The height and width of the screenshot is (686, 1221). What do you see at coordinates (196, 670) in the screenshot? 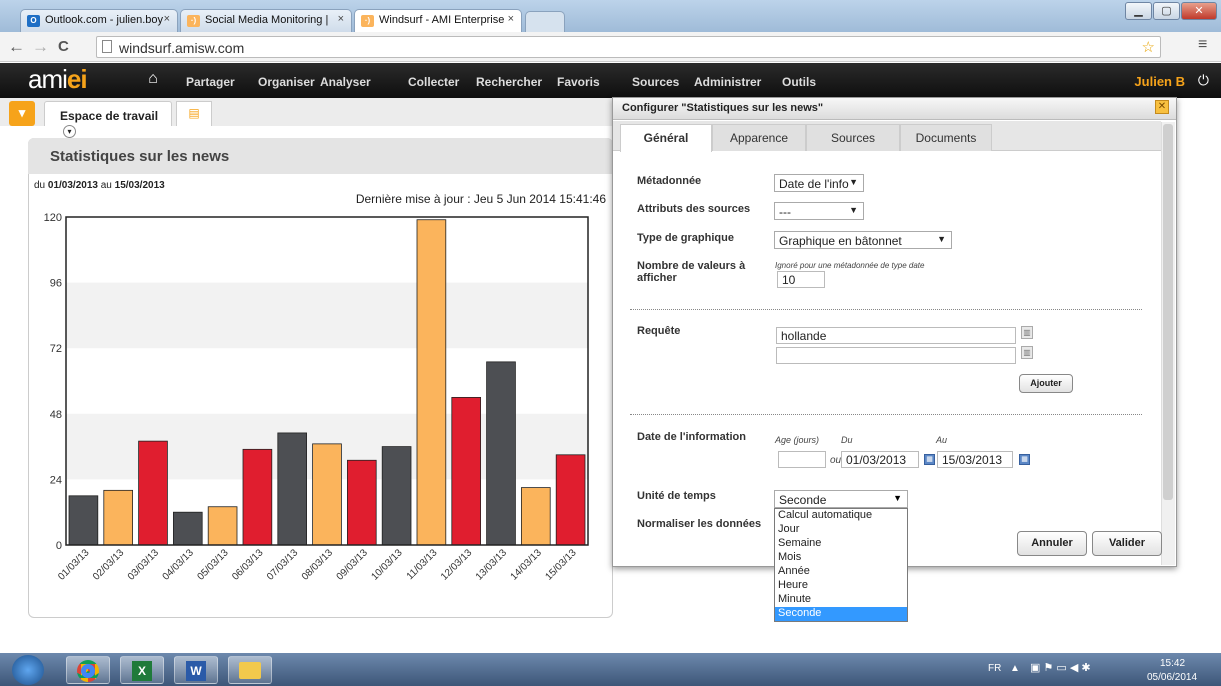
I see `word-taskbar-icon: W` at bounding box center [196, 670].